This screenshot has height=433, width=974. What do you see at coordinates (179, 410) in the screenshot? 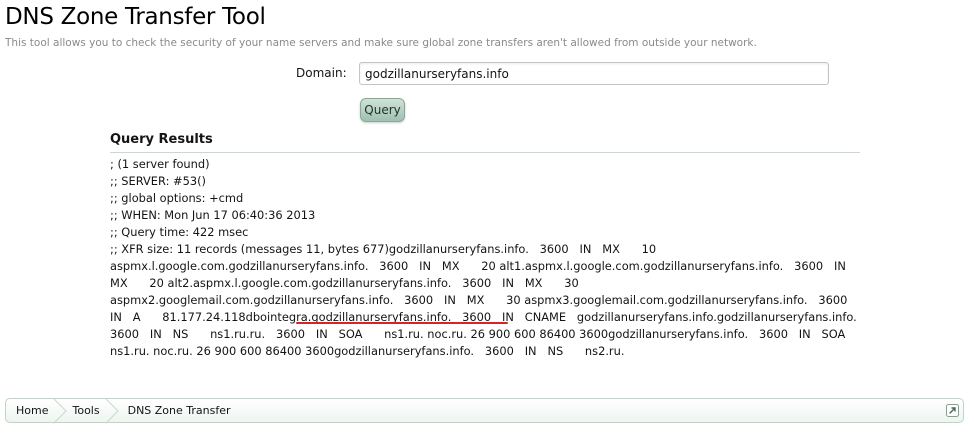
I see `breadcrumb-current: DNS Zone Transfer` at bounding box center [179, 410].